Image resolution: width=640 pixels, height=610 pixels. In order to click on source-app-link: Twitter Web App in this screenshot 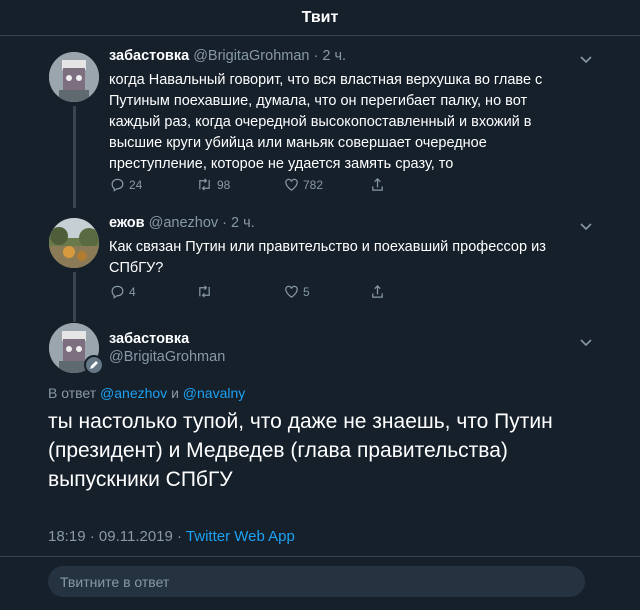, I will do `click(240, 536)`.